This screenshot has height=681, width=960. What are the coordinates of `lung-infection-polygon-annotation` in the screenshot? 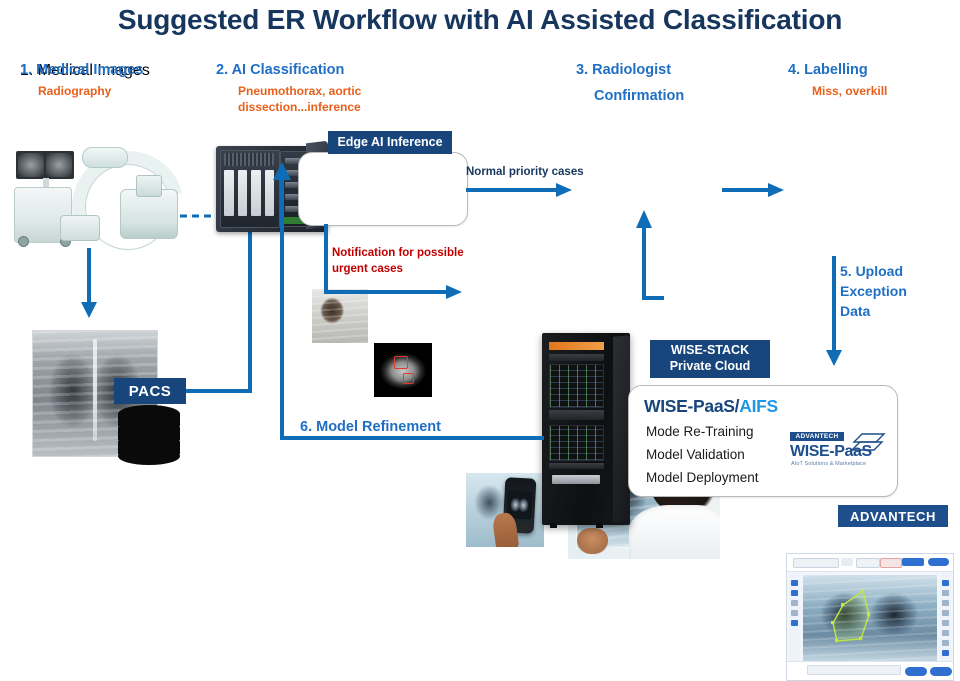 It's located at (870, 618).